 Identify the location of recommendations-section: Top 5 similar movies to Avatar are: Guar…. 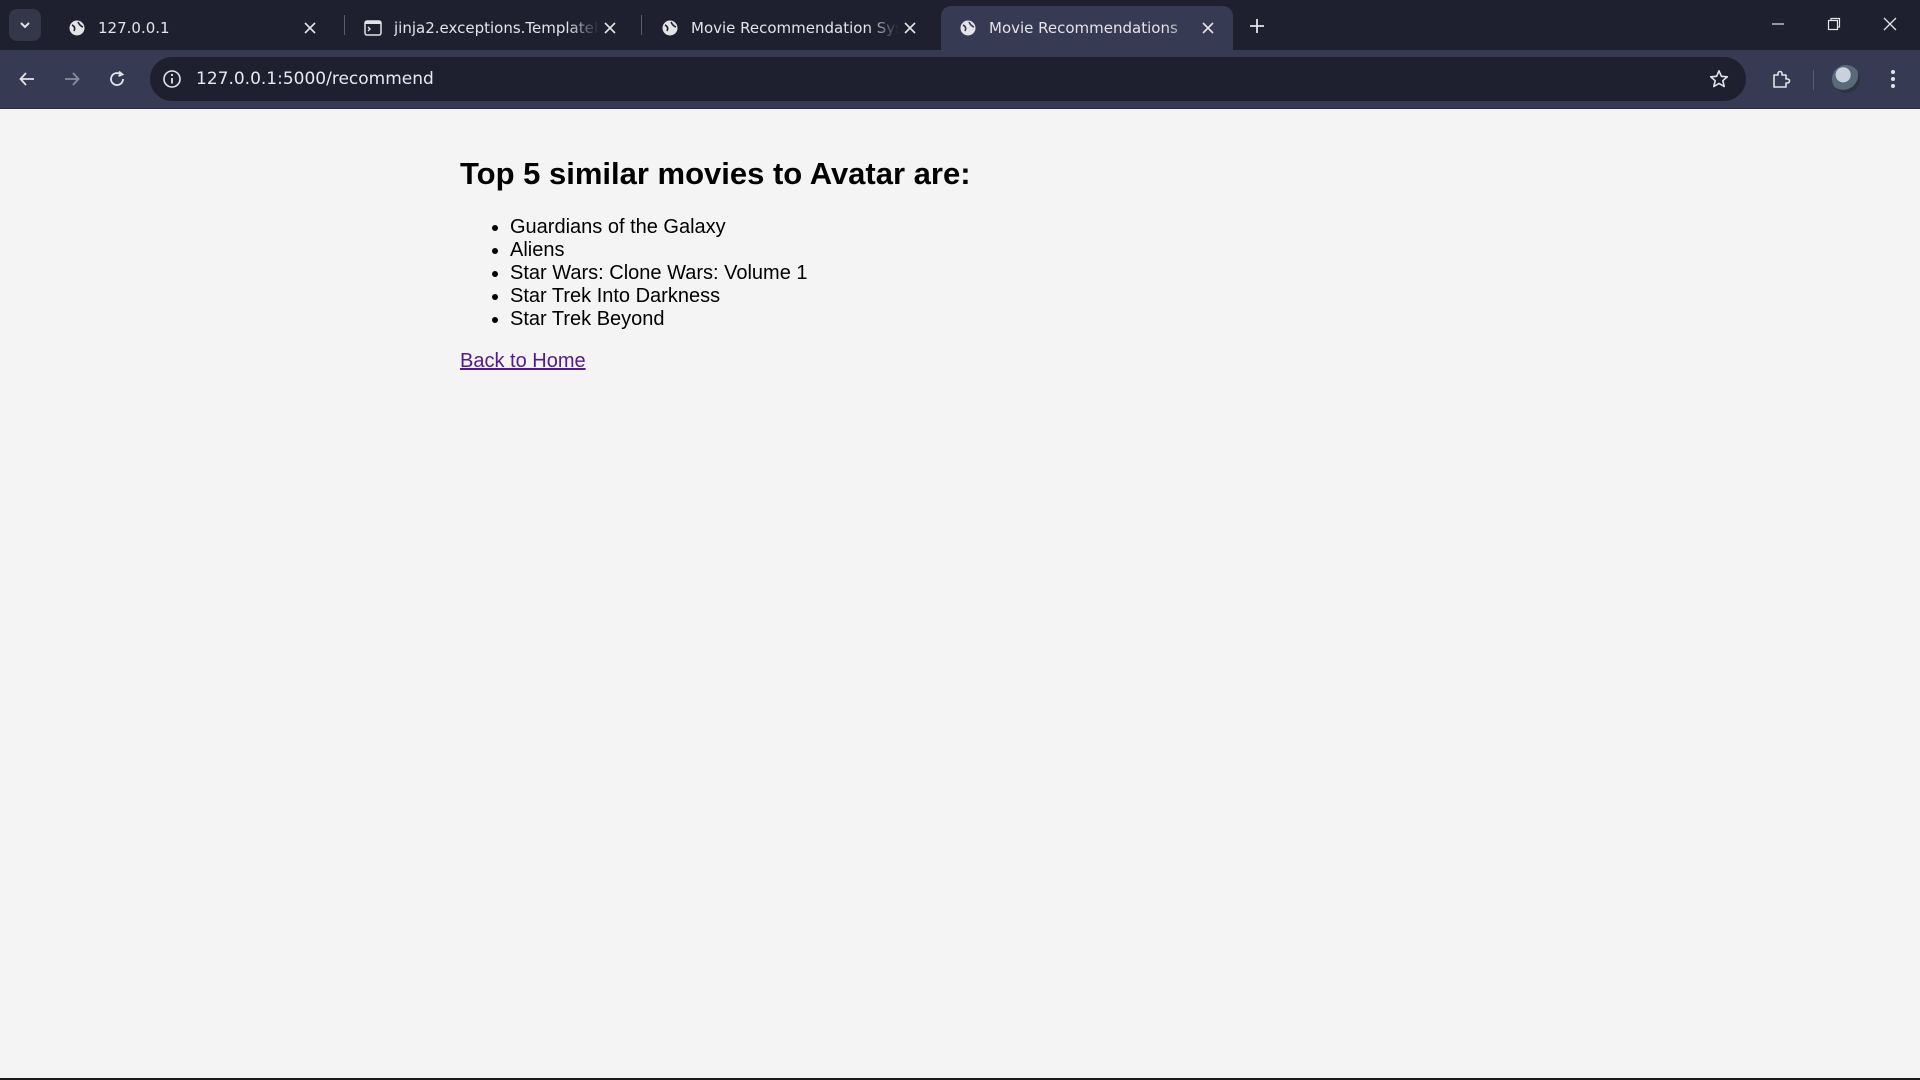
(715, 264).